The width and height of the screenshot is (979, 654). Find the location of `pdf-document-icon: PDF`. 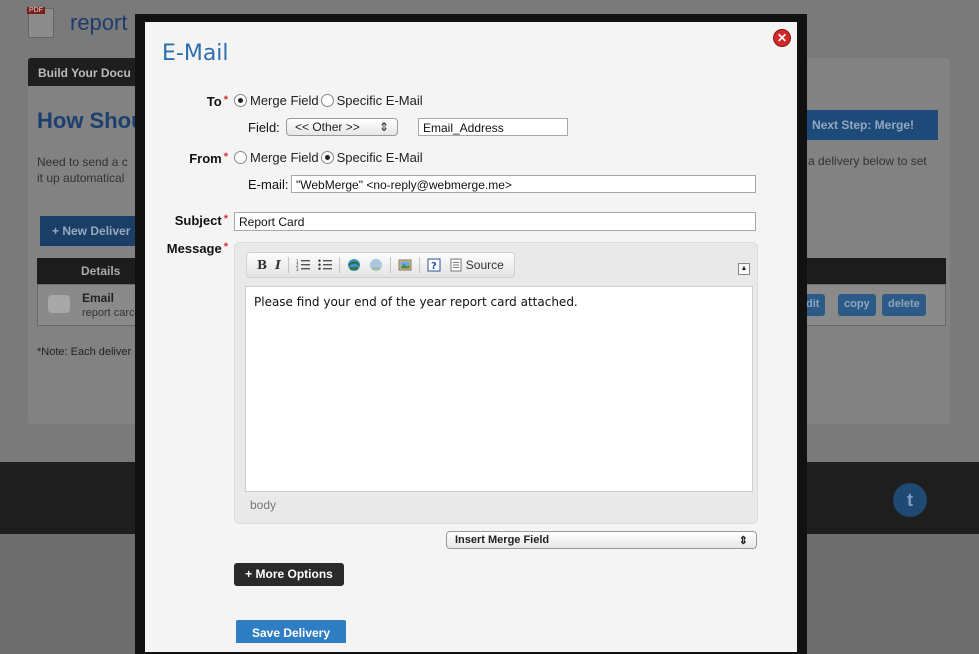

pdf-document-icon: PDF is located at coordinates (40, 22).